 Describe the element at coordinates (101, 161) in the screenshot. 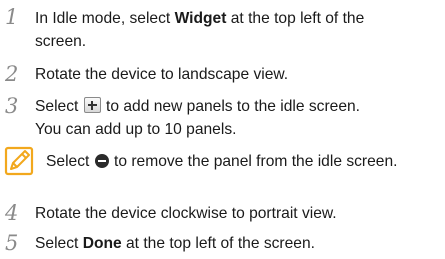

I see `minus-circle-icon` at that location.